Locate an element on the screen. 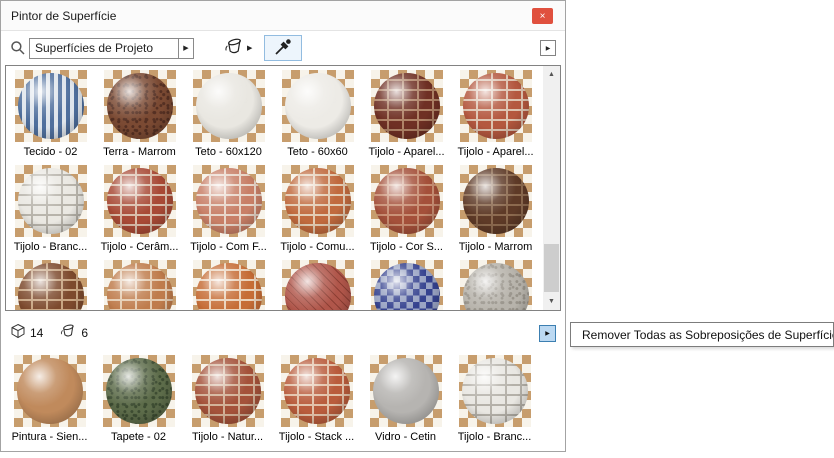 The image size is (834, 458). toolbar-flyout-button: ▶ is located at coordinates (548, 48).